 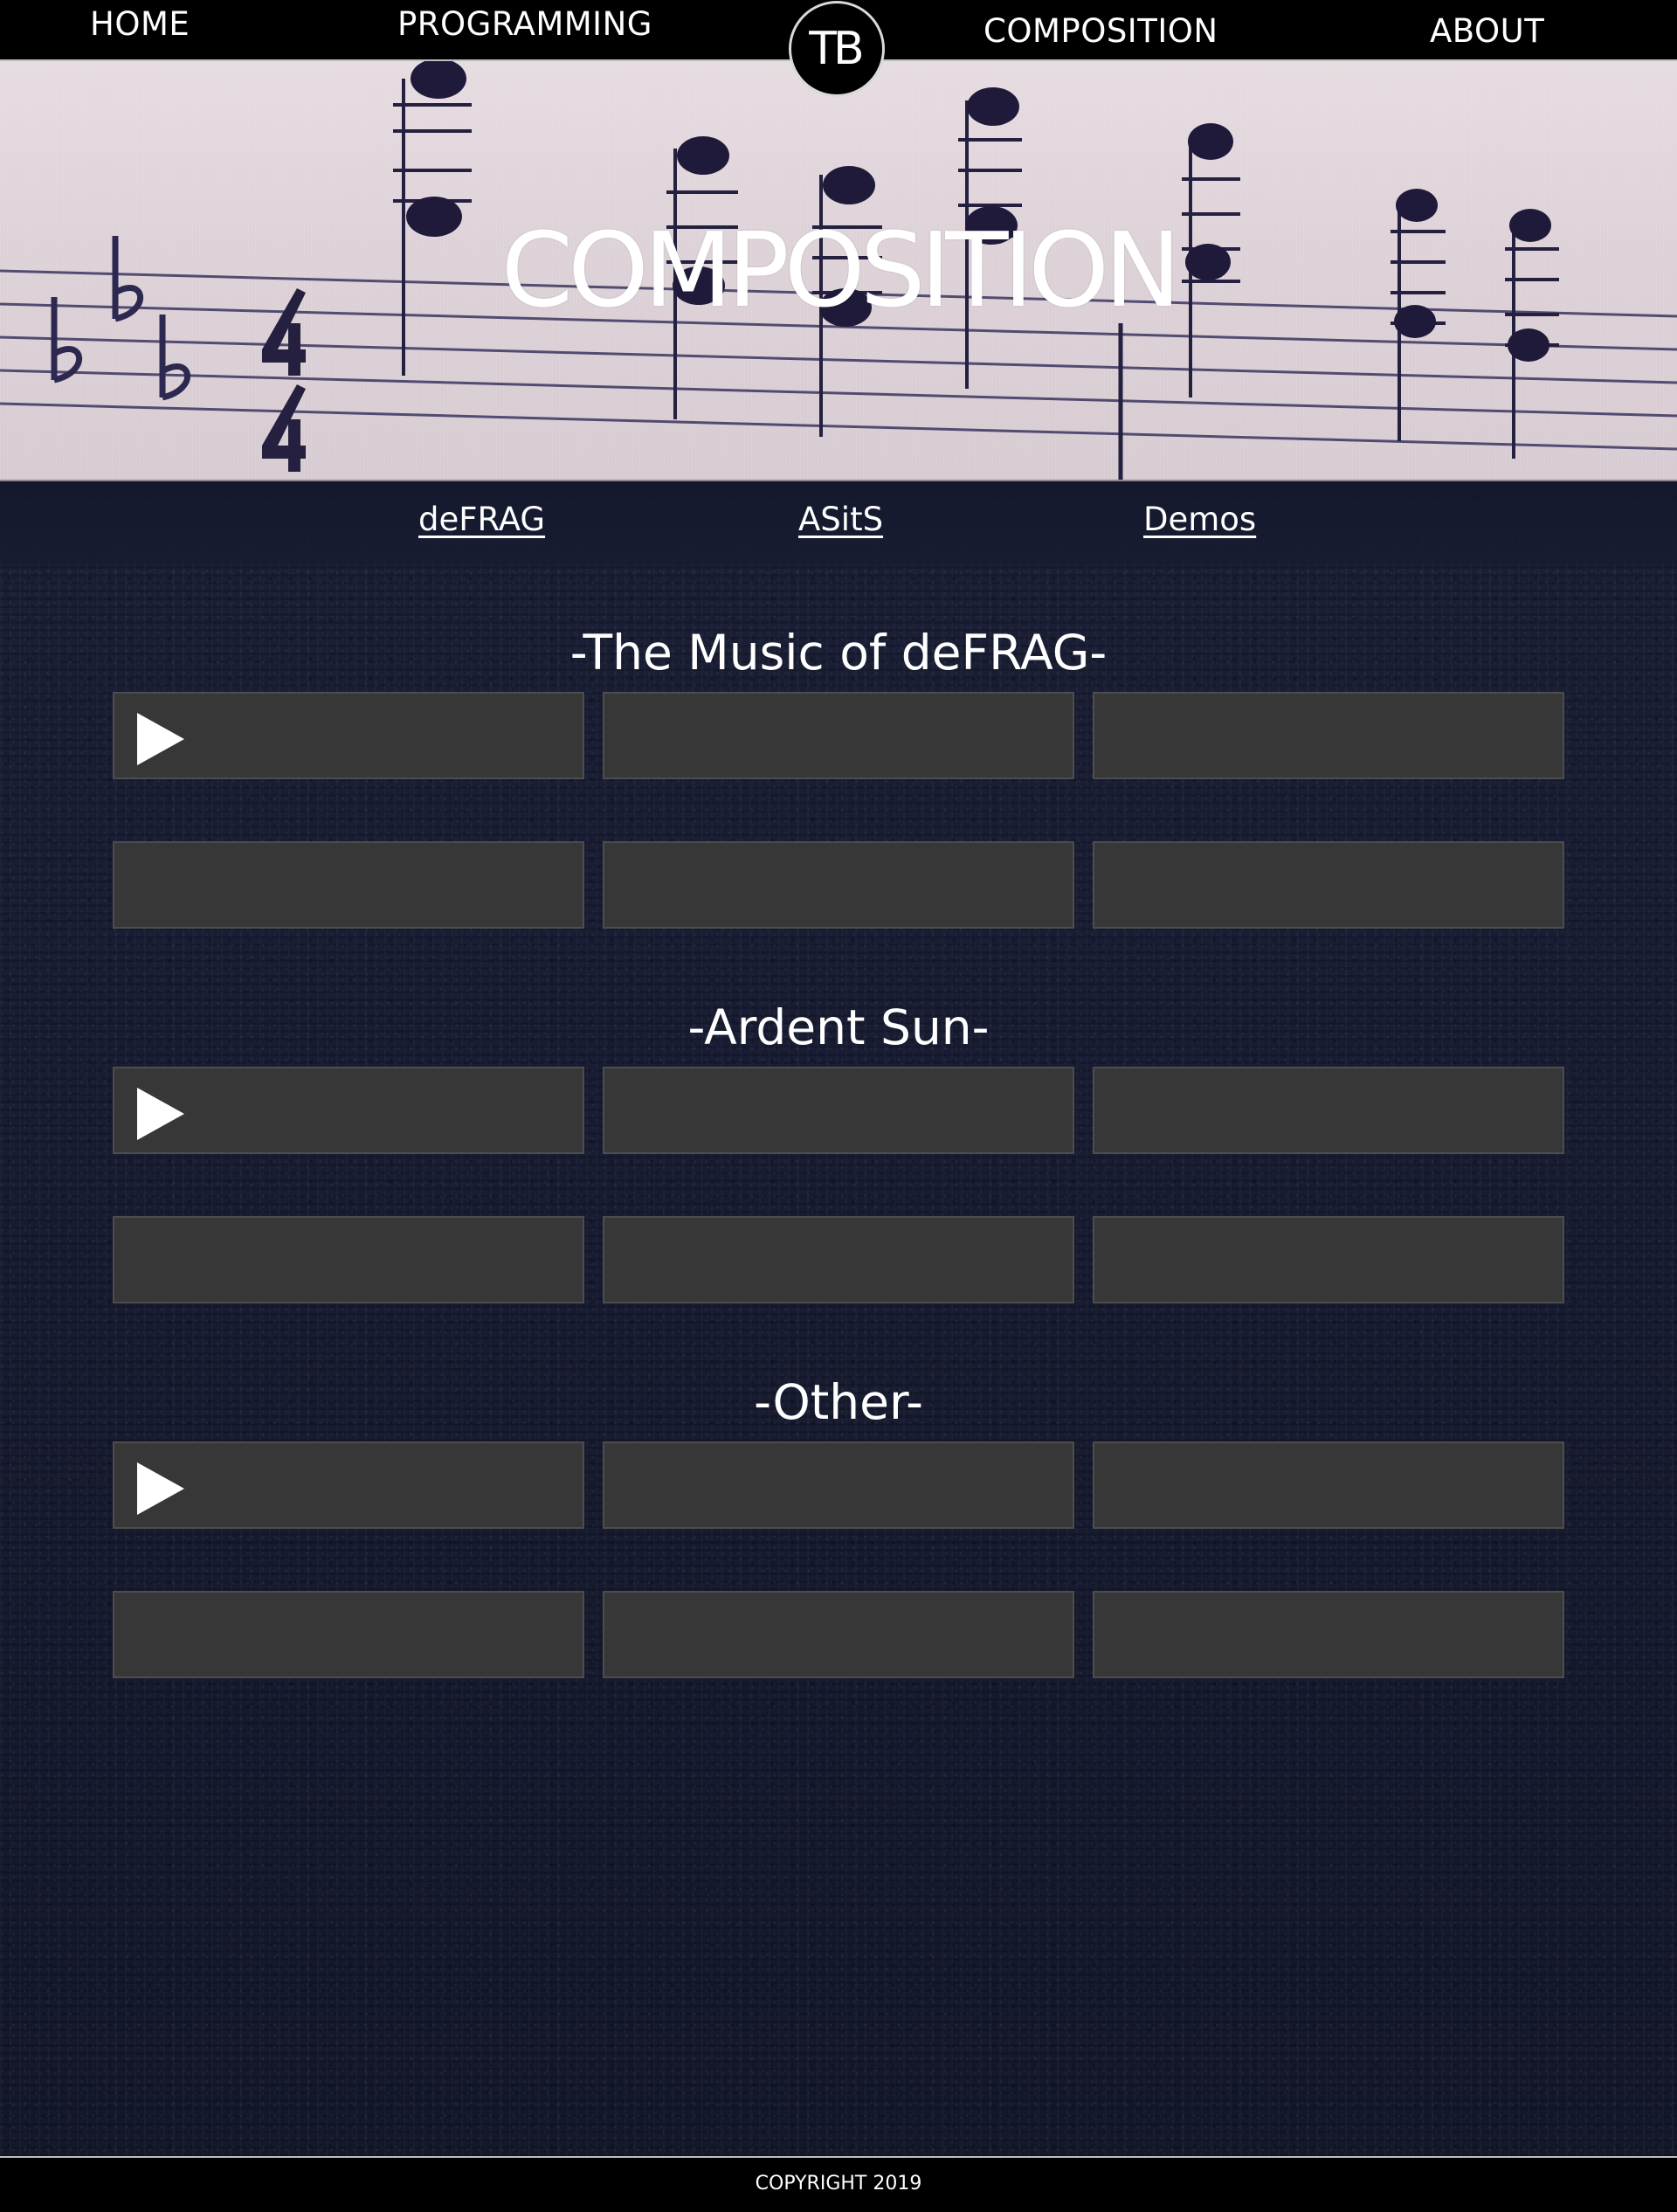 I want to click on site-logo: TB, so click(x=837, y=49).